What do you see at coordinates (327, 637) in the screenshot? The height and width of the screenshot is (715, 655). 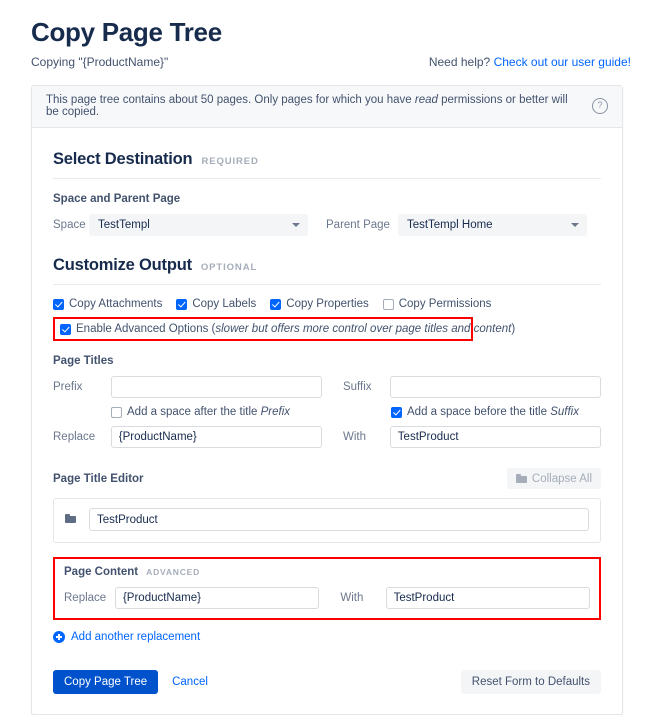 I see `add-replacement-row: Add another replacement` at bounding box center [327, 637].